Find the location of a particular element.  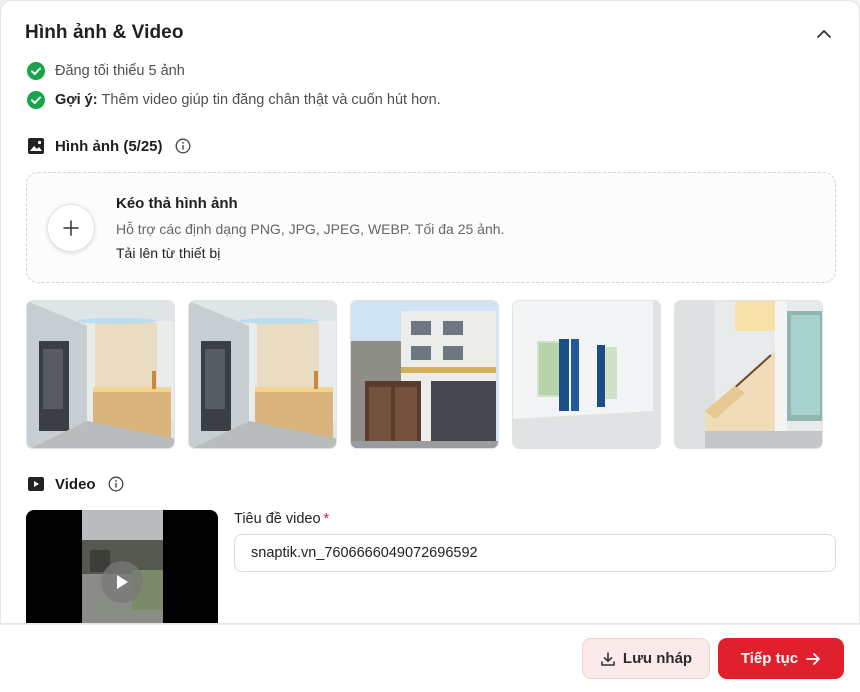

download-icon is located at coordinates (608, 658).